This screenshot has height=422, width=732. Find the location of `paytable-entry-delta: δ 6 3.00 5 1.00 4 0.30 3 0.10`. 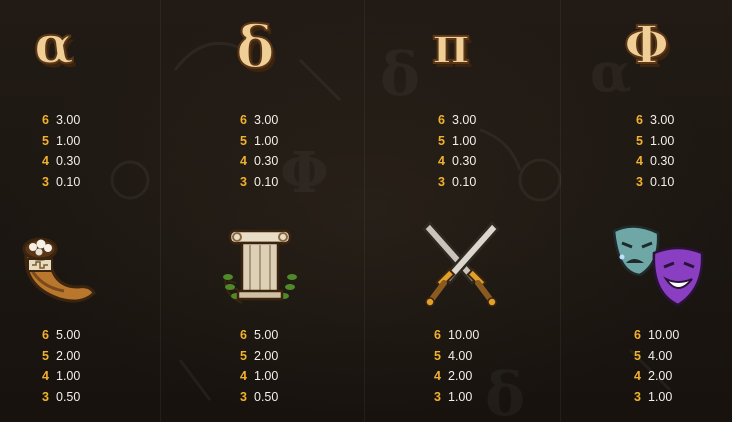

paytable-entry-delta: δ 6 3.00 5 1.00 4 0.30 3 0.10 is located at coordinates (289, 105).